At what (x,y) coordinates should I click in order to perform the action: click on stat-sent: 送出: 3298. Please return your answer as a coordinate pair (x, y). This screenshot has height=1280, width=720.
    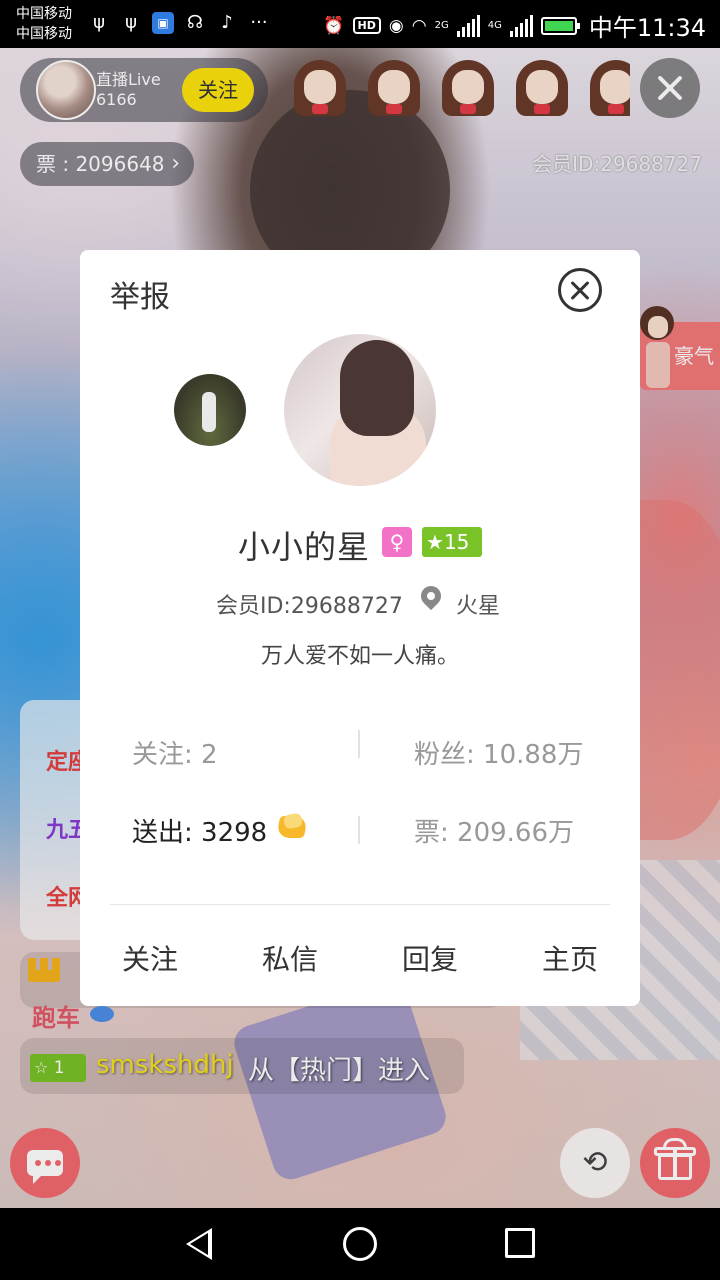
    Looking at the image, I should click on (199, 830).